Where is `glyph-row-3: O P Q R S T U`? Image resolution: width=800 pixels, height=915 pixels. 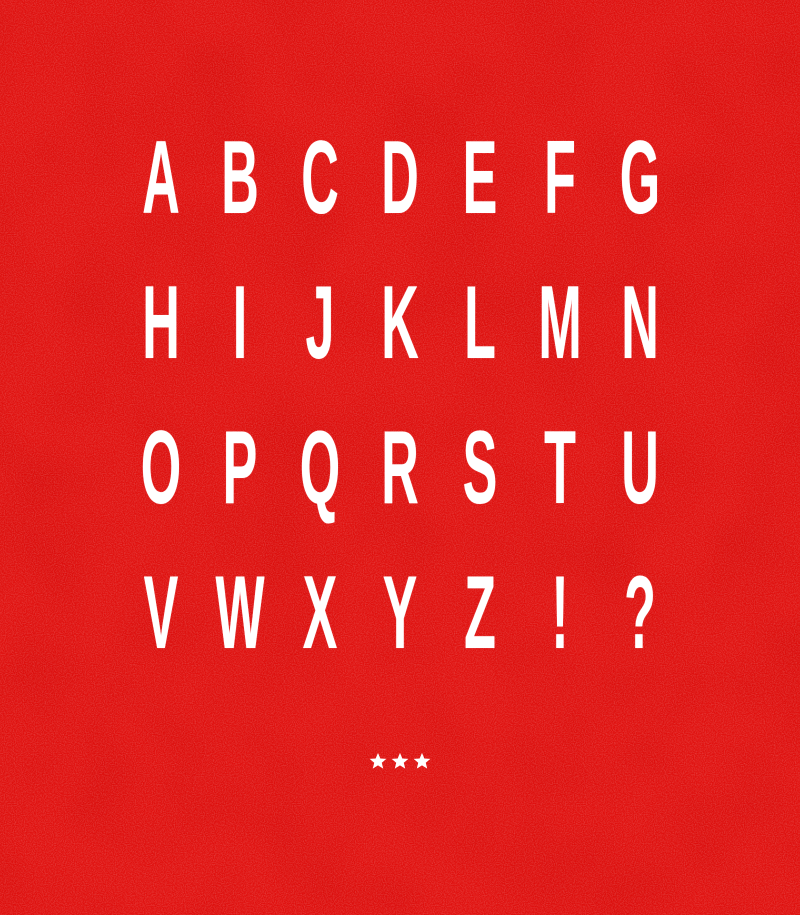 glyph-row-3: O P Q R S T U is located at coordinates (404, 480).